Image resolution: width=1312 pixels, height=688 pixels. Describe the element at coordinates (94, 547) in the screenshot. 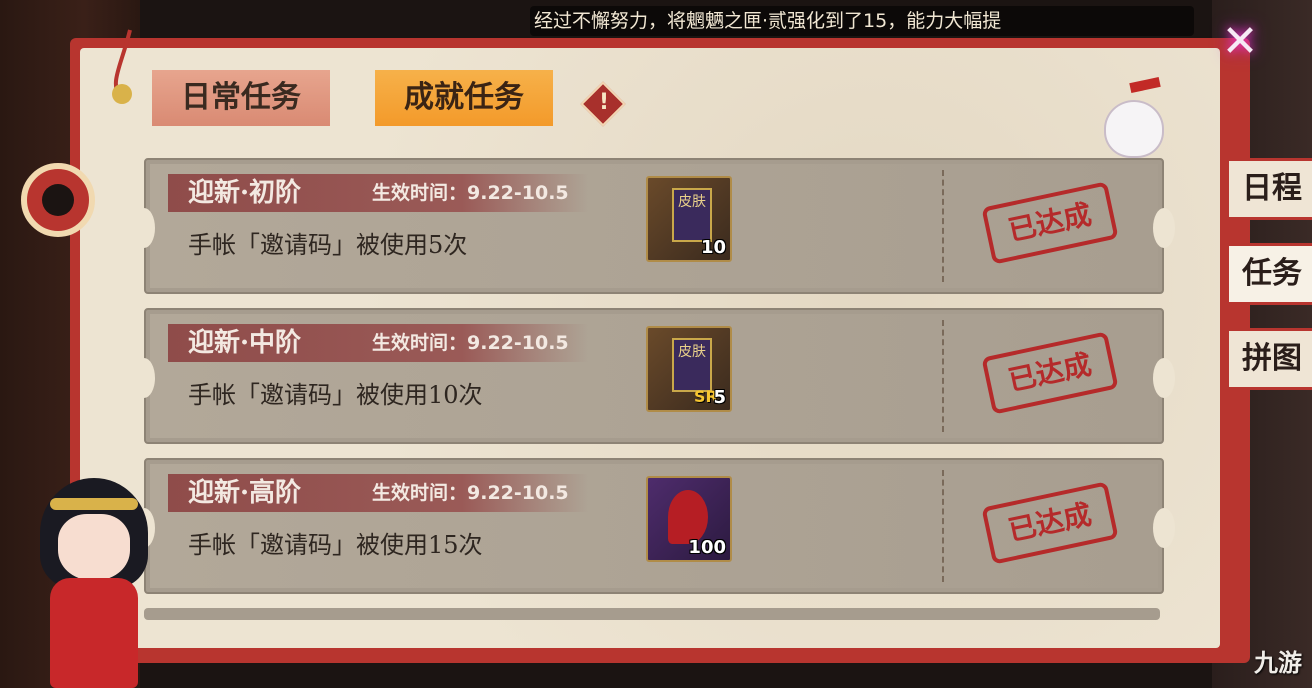

I see `character-face` at that location.